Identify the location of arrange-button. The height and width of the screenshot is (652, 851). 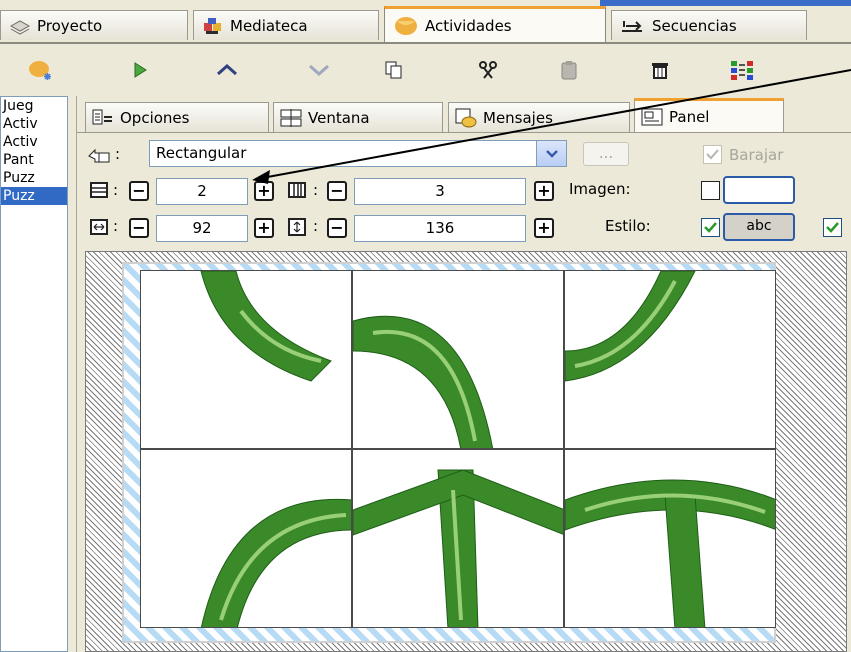
(742, 70).